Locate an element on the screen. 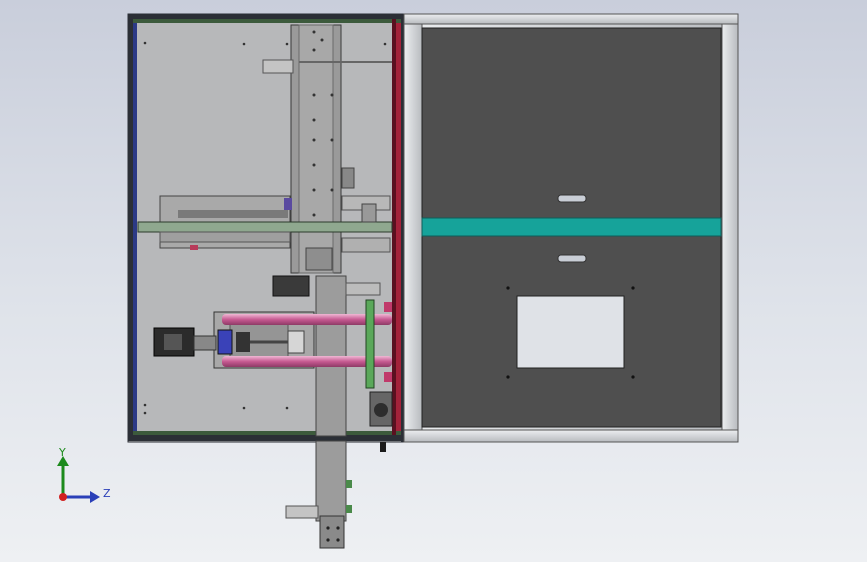 This screenshot has width=867, height=562. origin-icon is located at coordinates (63, 497).